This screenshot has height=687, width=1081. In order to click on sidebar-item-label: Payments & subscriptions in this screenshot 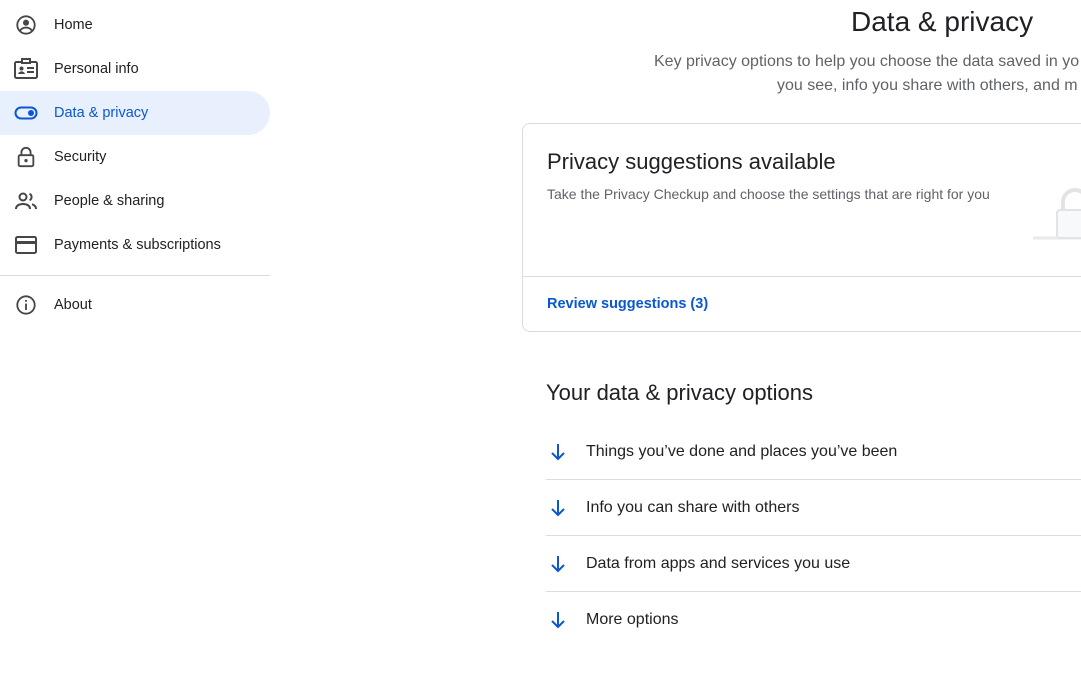, I will do `click(137, 245)`.